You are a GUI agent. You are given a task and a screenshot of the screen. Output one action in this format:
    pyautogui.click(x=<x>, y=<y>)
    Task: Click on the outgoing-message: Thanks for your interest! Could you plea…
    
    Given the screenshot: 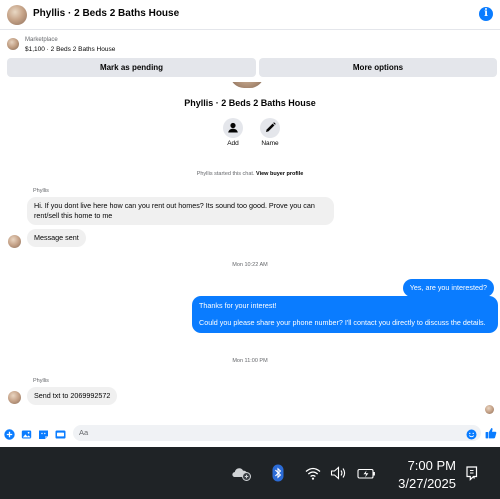 What is the action you would take?
    pyautogui.click(x=345, y=314)
    